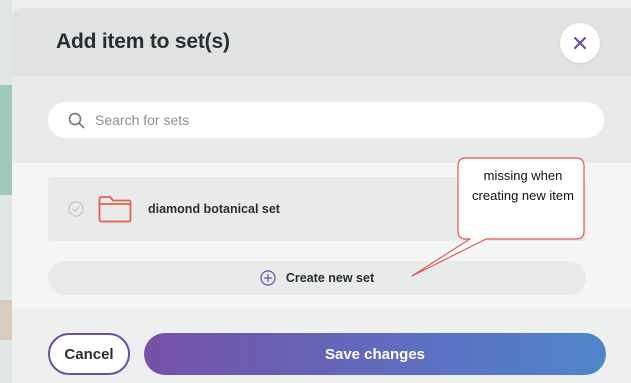 This screenshot has width=631, height=383. Describe the element at coordinates (143, 41) in the screenshot. I see `modal-title: Add item to set(s)` at that location.